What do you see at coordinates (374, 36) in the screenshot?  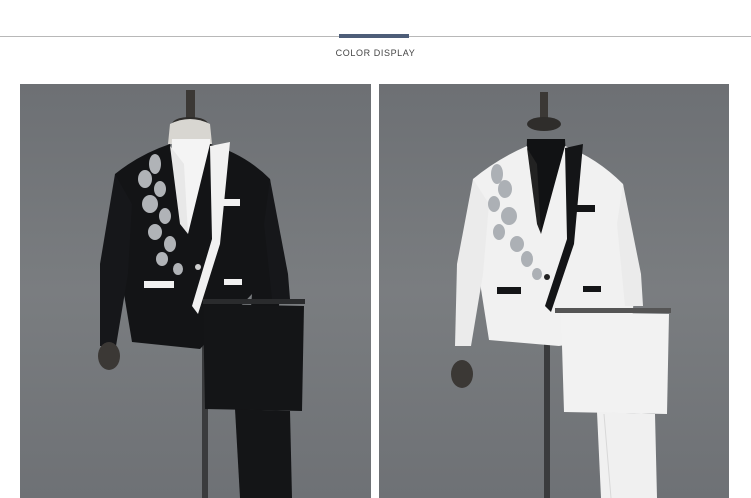 I see `header-accent-bar` at bounding box center [374, 36].